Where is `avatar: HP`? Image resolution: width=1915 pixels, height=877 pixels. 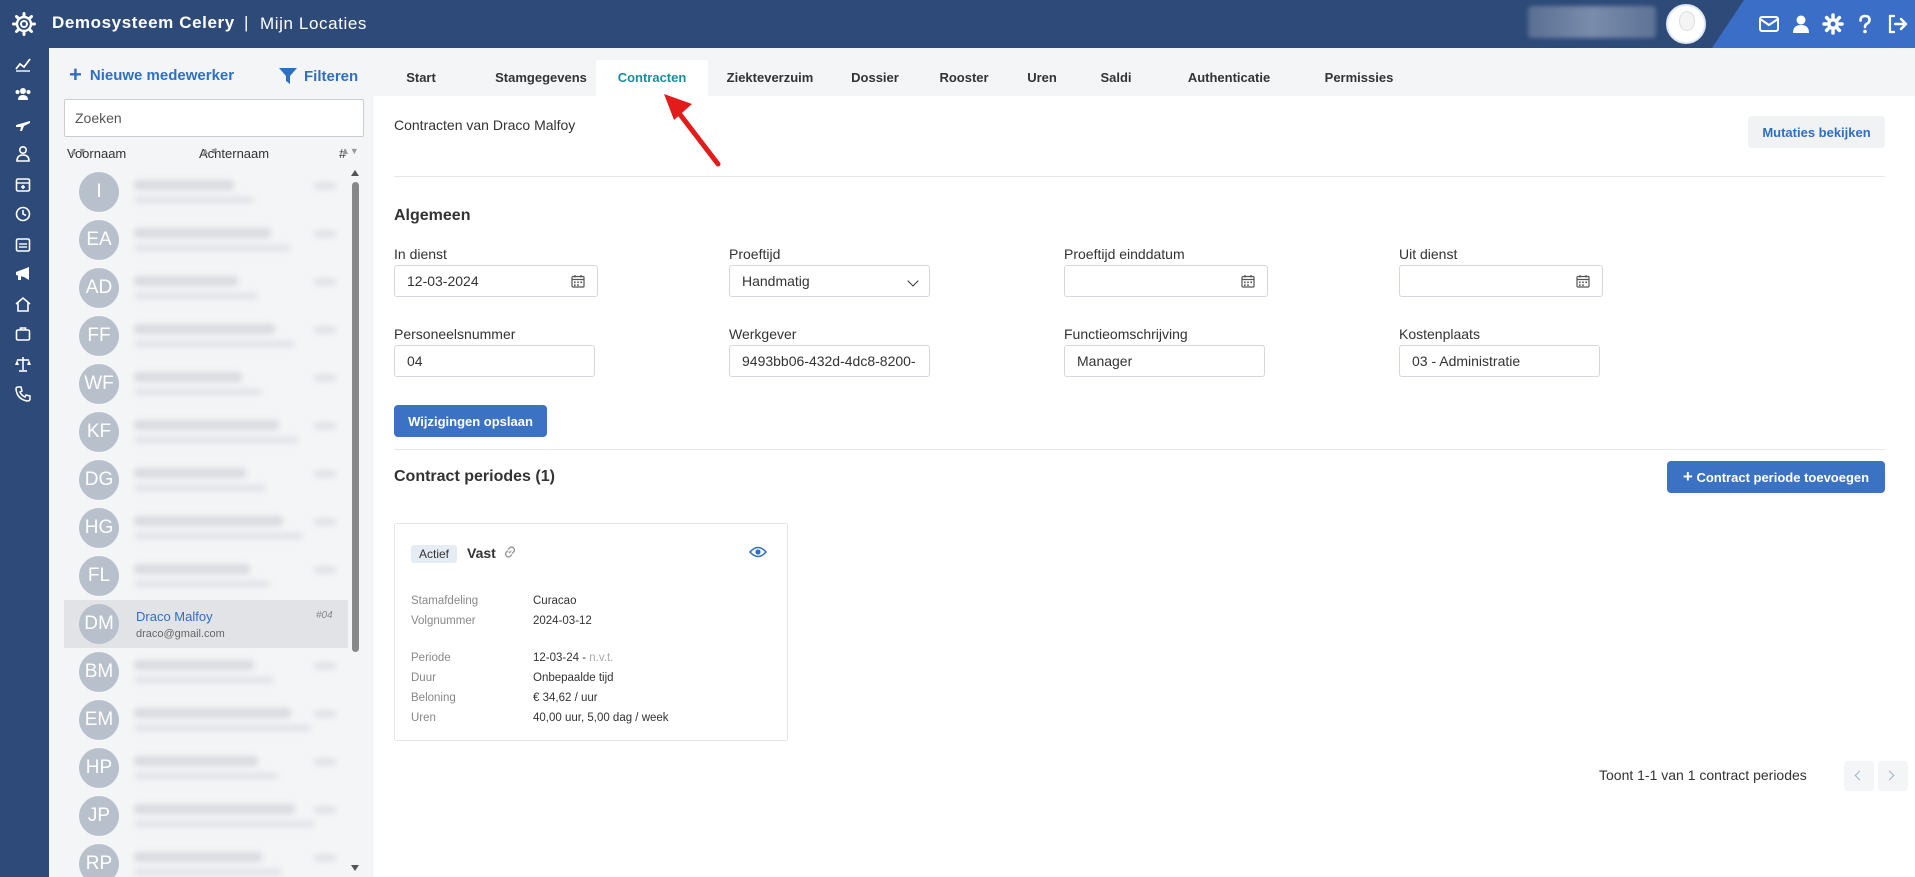 avatar: HP is located at coordinates (99, 768).